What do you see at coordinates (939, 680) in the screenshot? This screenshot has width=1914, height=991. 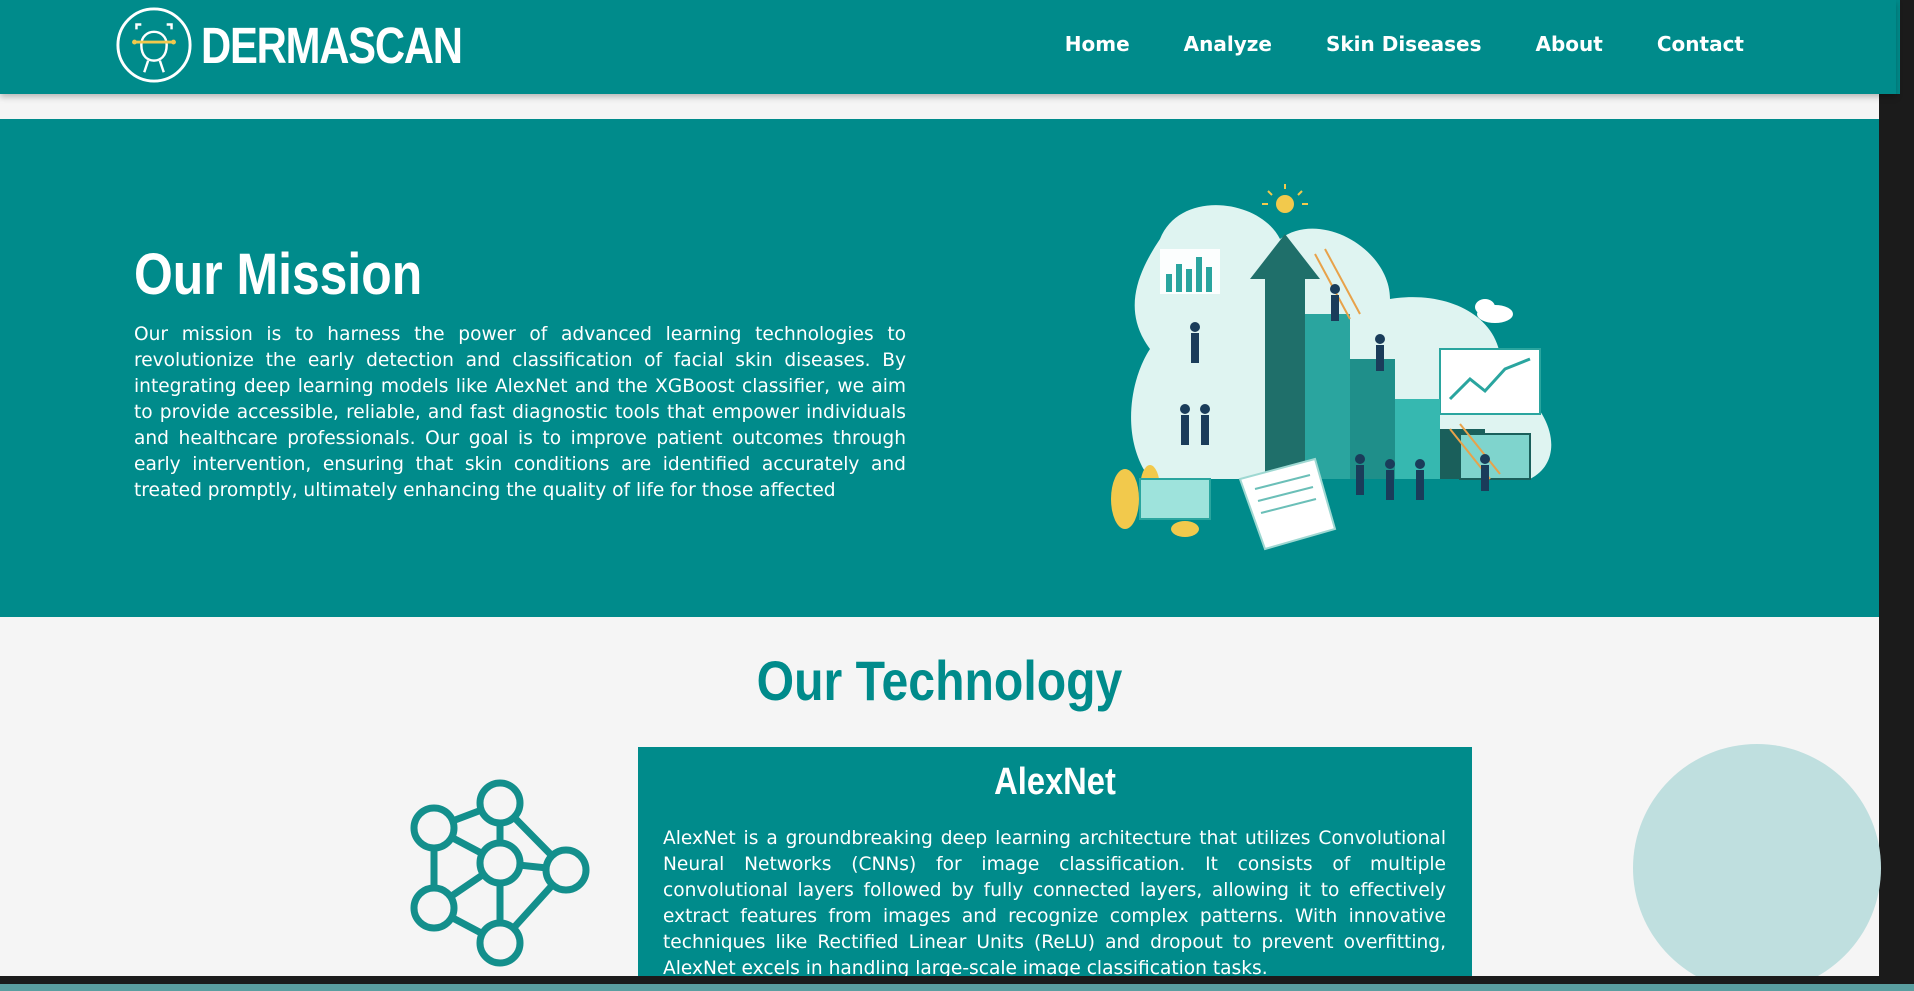 I see `technology-title: Our Technology` at bounding box center [939, 680].